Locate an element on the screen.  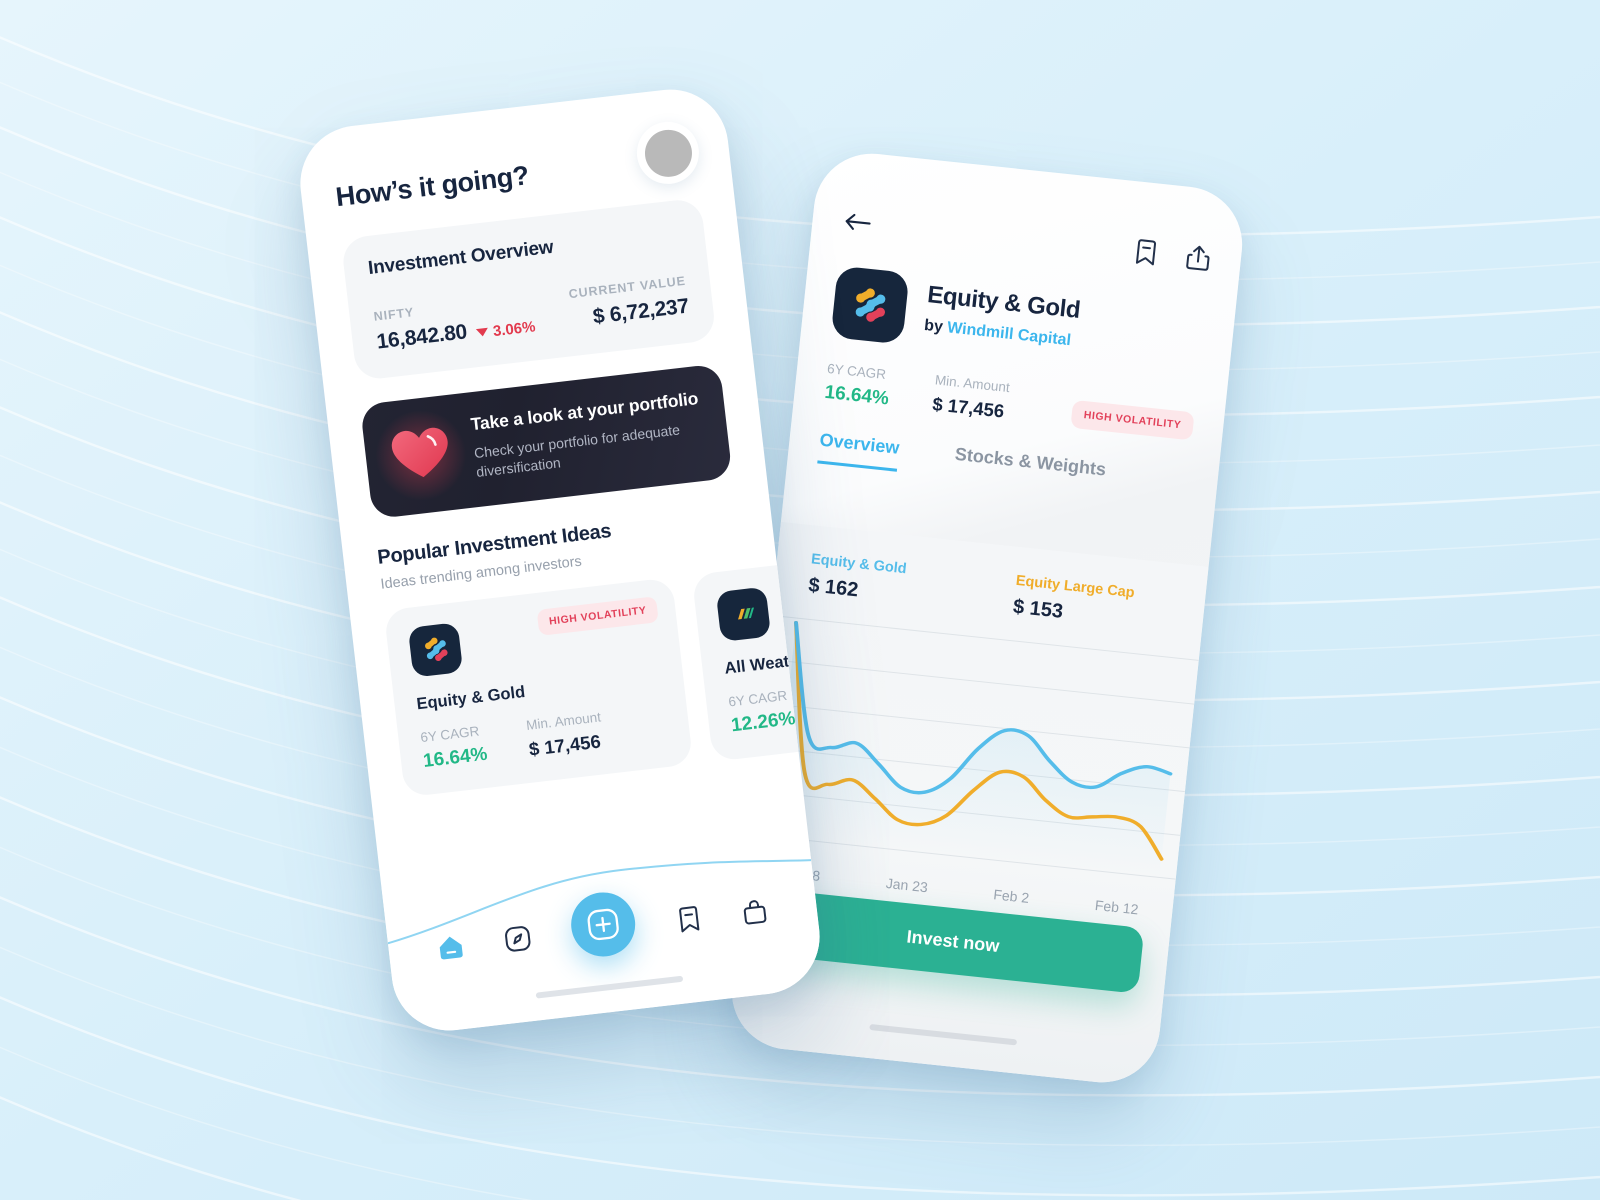
by-prefix: by is located at coordinates (936, 326).